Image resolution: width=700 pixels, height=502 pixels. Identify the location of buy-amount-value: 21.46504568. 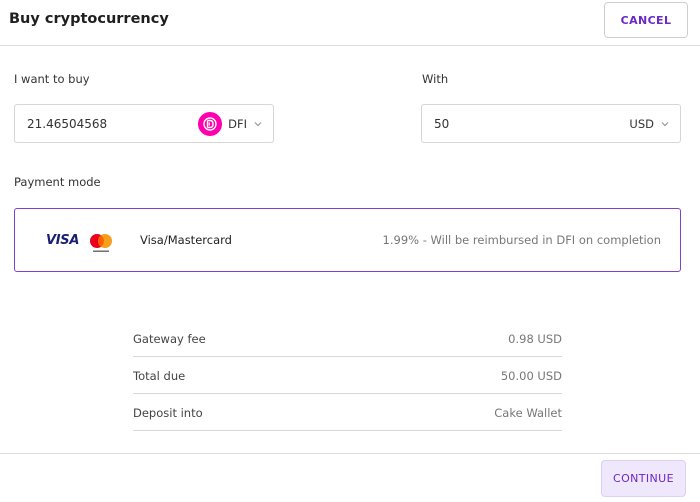
(67, 124).